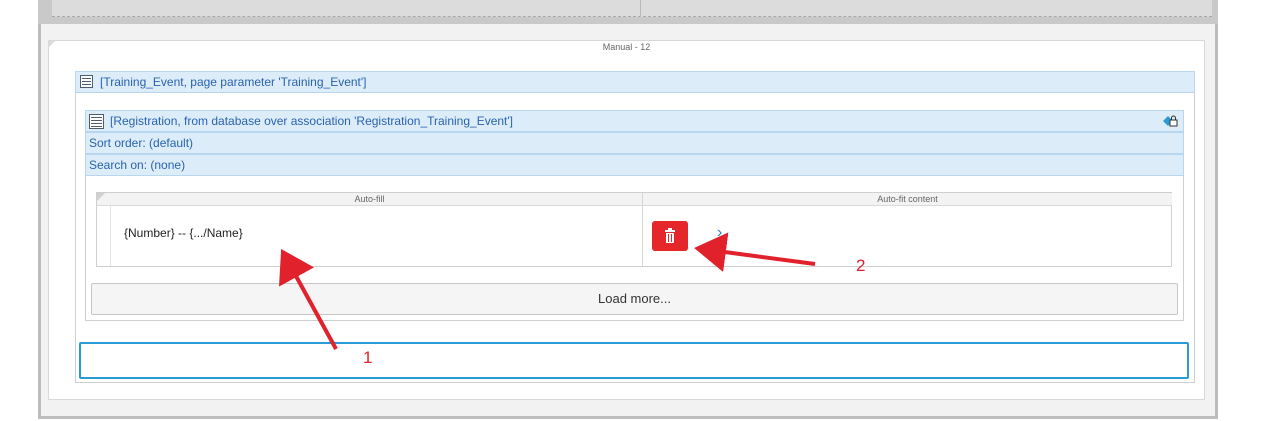 The width and height of the screenshot is (1276, 421). I want to click on annotation-layer, so click(547, 291).